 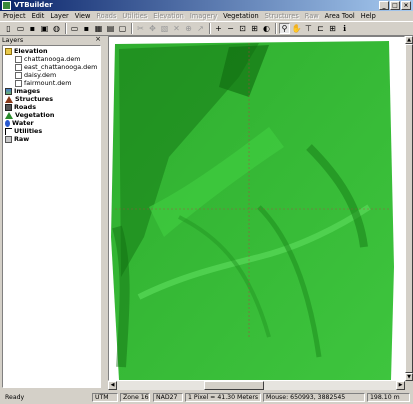 I want to click on layer-label: Elevation, so click(x=31, y=51).